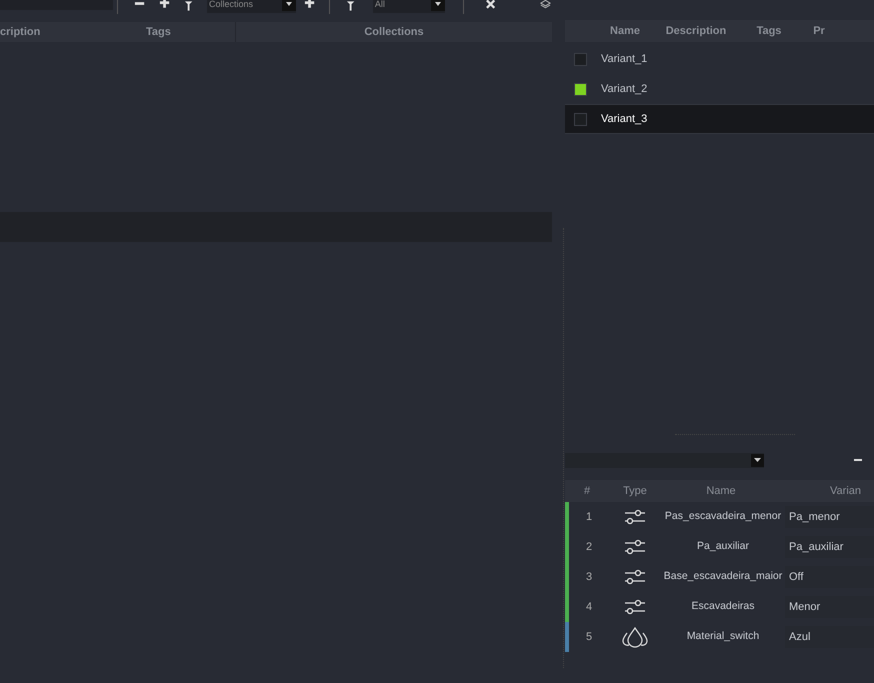  What do you see at coordinates (635, 637) in the screenshot?
I see `drops-icon` at bounding box center [635, 637].